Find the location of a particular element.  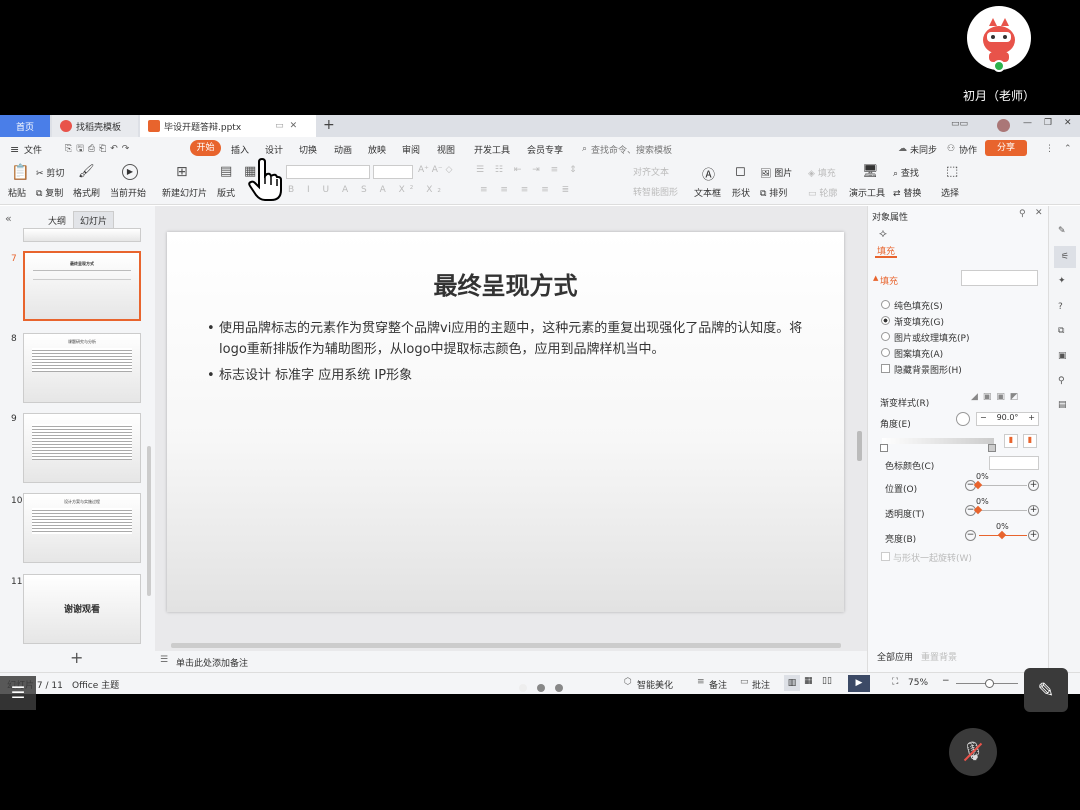

position-slider is located at coordinates (1003, 485).